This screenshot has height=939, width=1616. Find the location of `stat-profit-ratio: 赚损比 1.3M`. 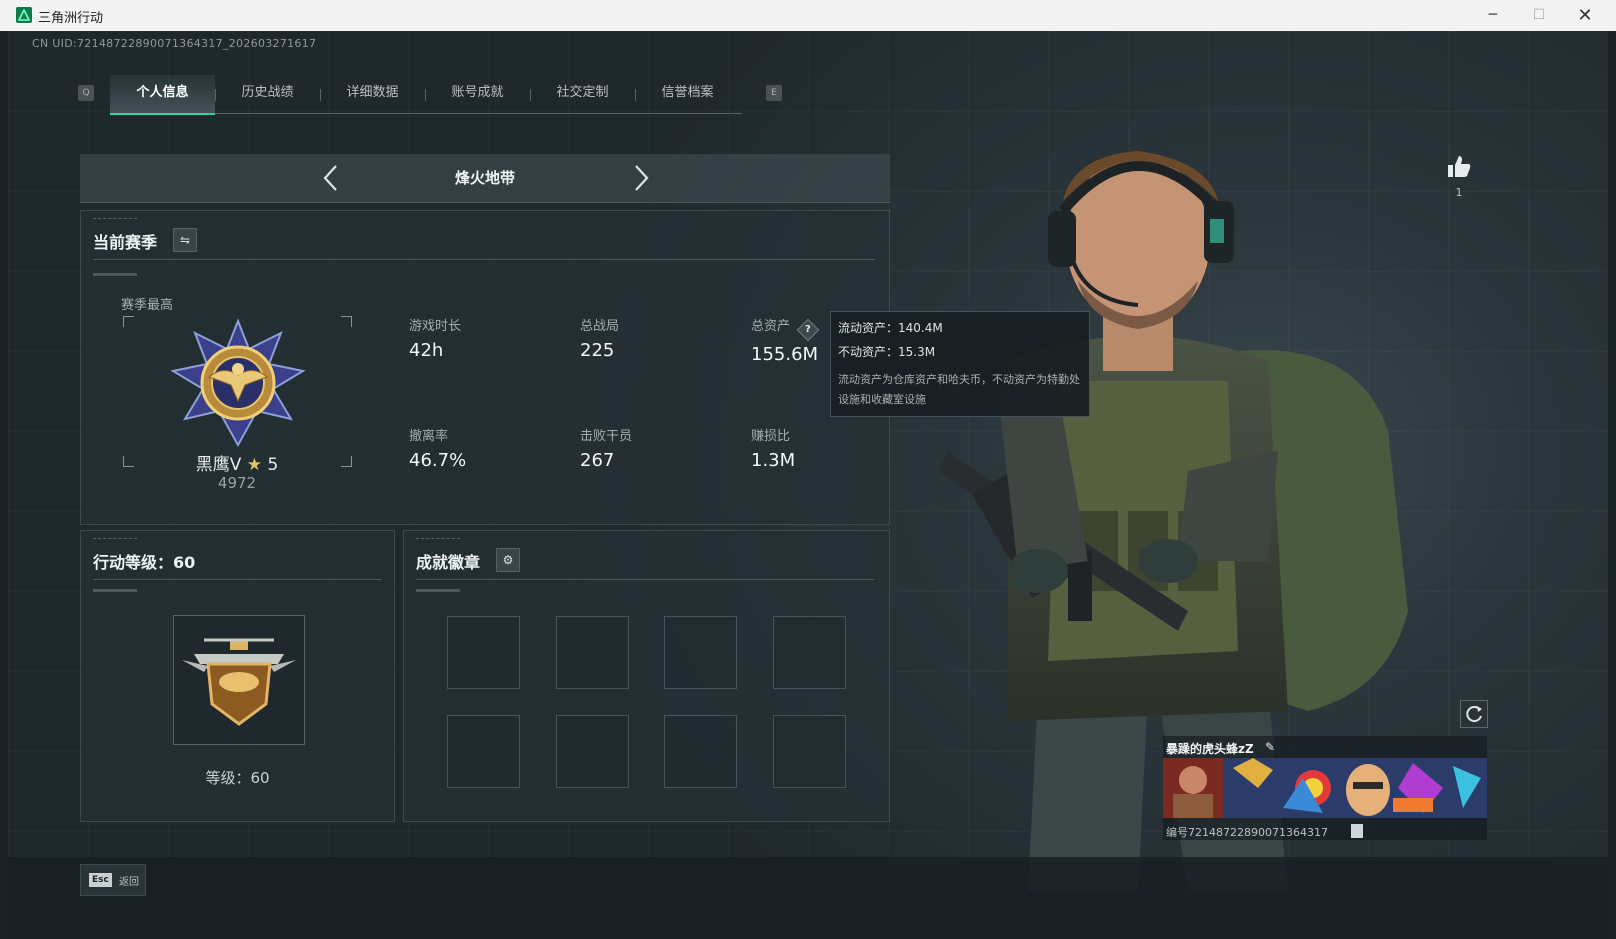

stat-profit-ratio: 赚损比 1.3M is located at coordinates (831, 448).